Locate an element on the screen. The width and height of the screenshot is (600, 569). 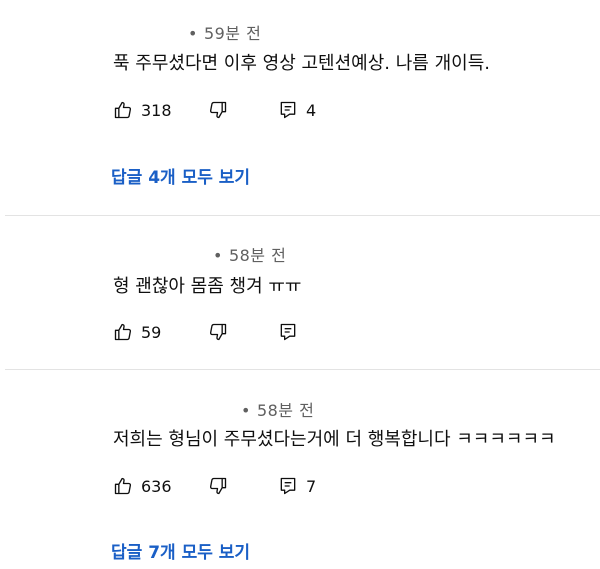
reply-button is located at coordinates (288, 332).